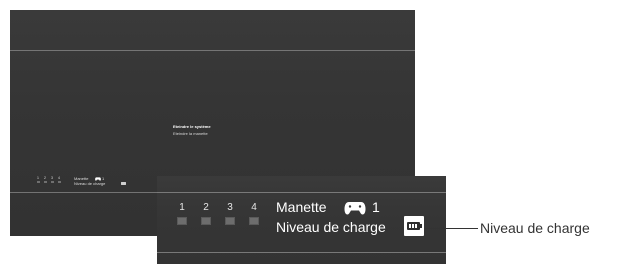 The image size is (628, 264). I want to click on controller-number: 1, so click(376, 207).